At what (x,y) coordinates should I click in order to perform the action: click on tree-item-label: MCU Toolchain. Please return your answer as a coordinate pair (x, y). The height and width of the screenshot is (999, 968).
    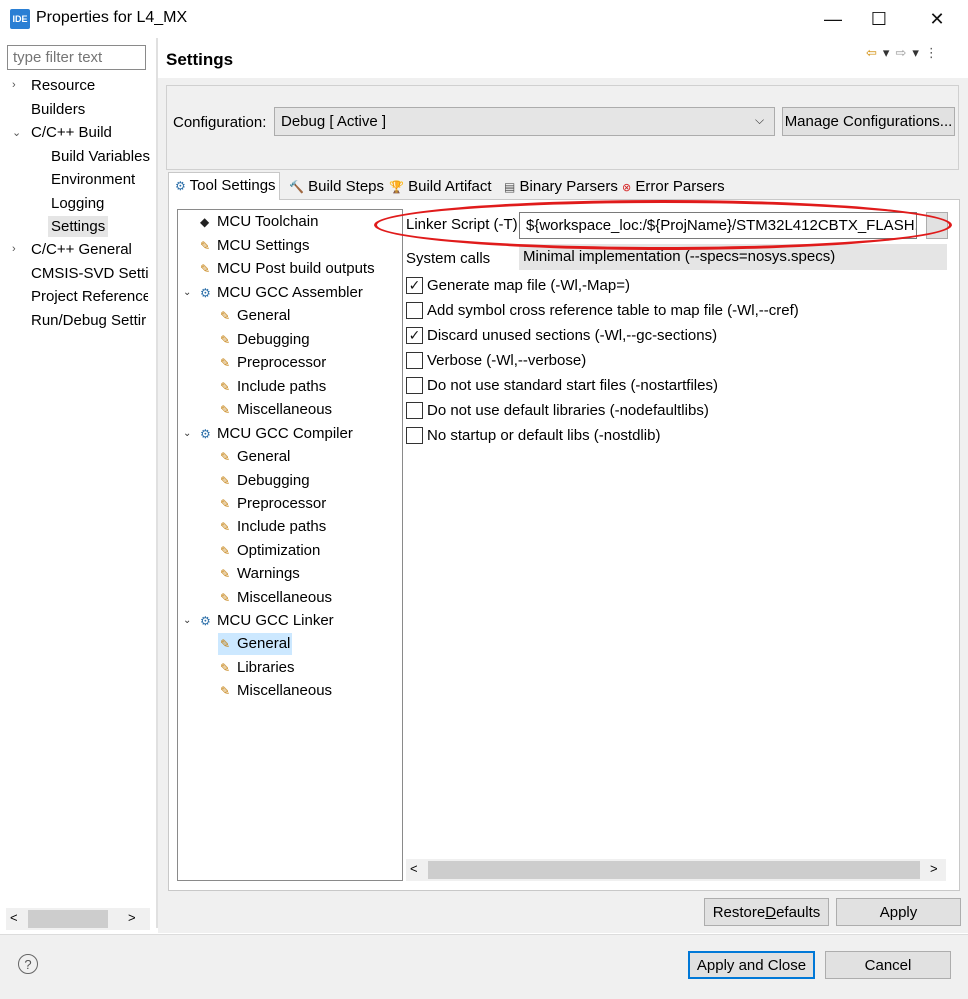
    Looking at the image, I should click on (268, 221).